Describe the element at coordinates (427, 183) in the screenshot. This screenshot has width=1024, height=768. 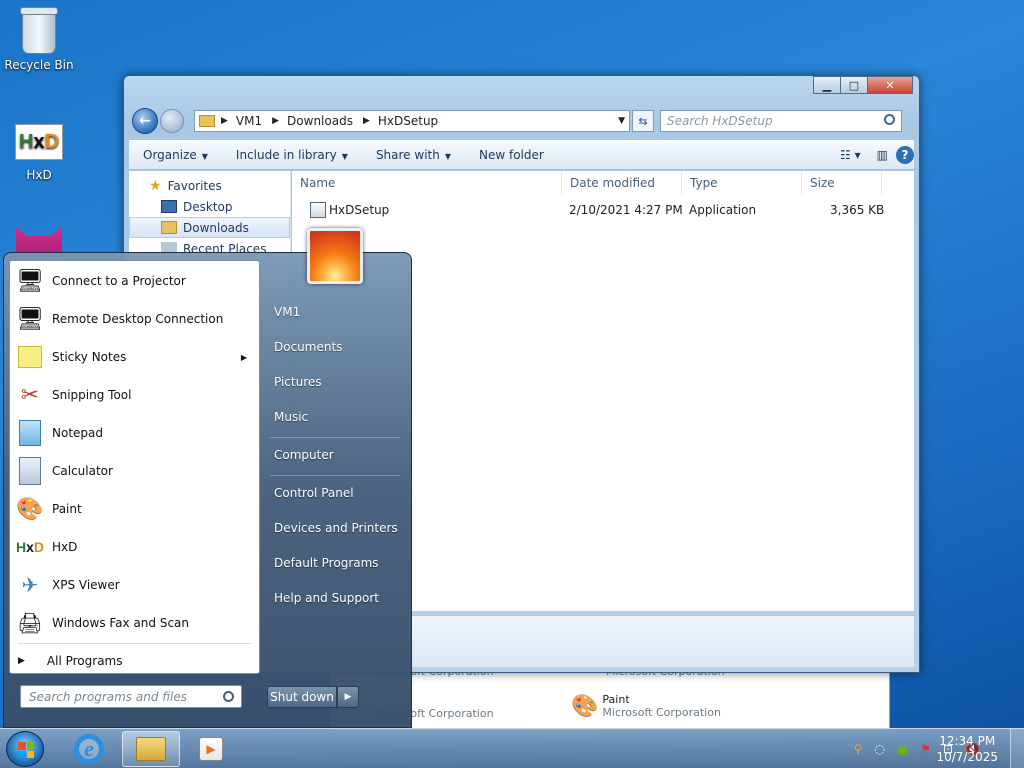
I see `column-header-name: Name` at that location.